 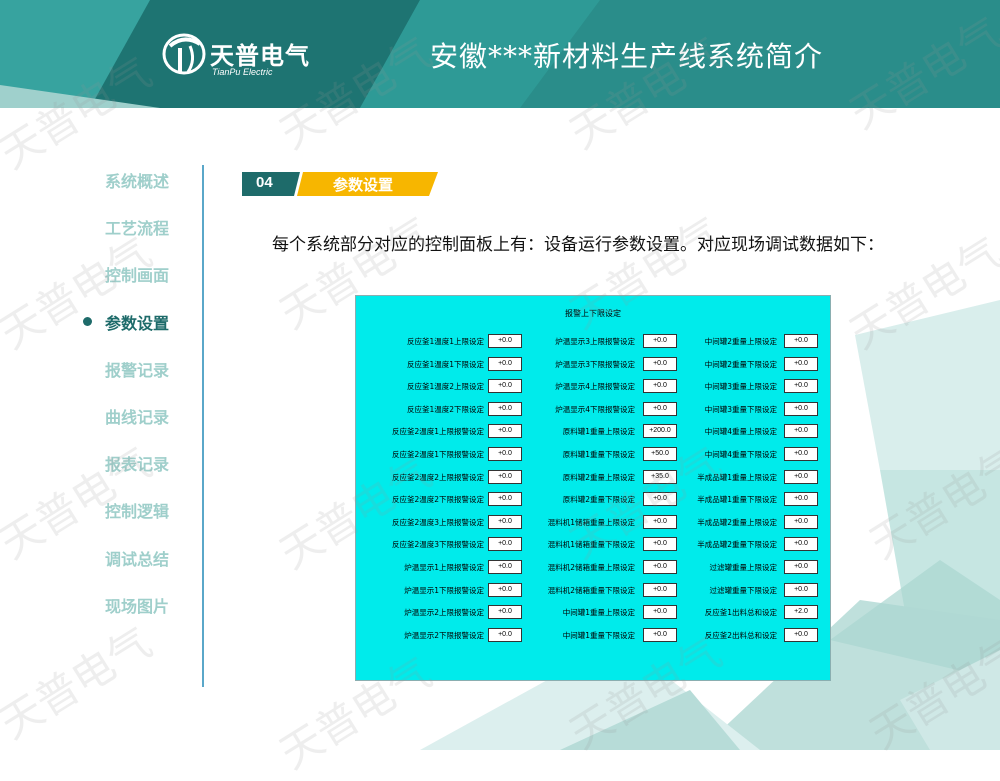 I want to click on param-label: 炉温显示4下限报警设定, so click(x=595, y=409).